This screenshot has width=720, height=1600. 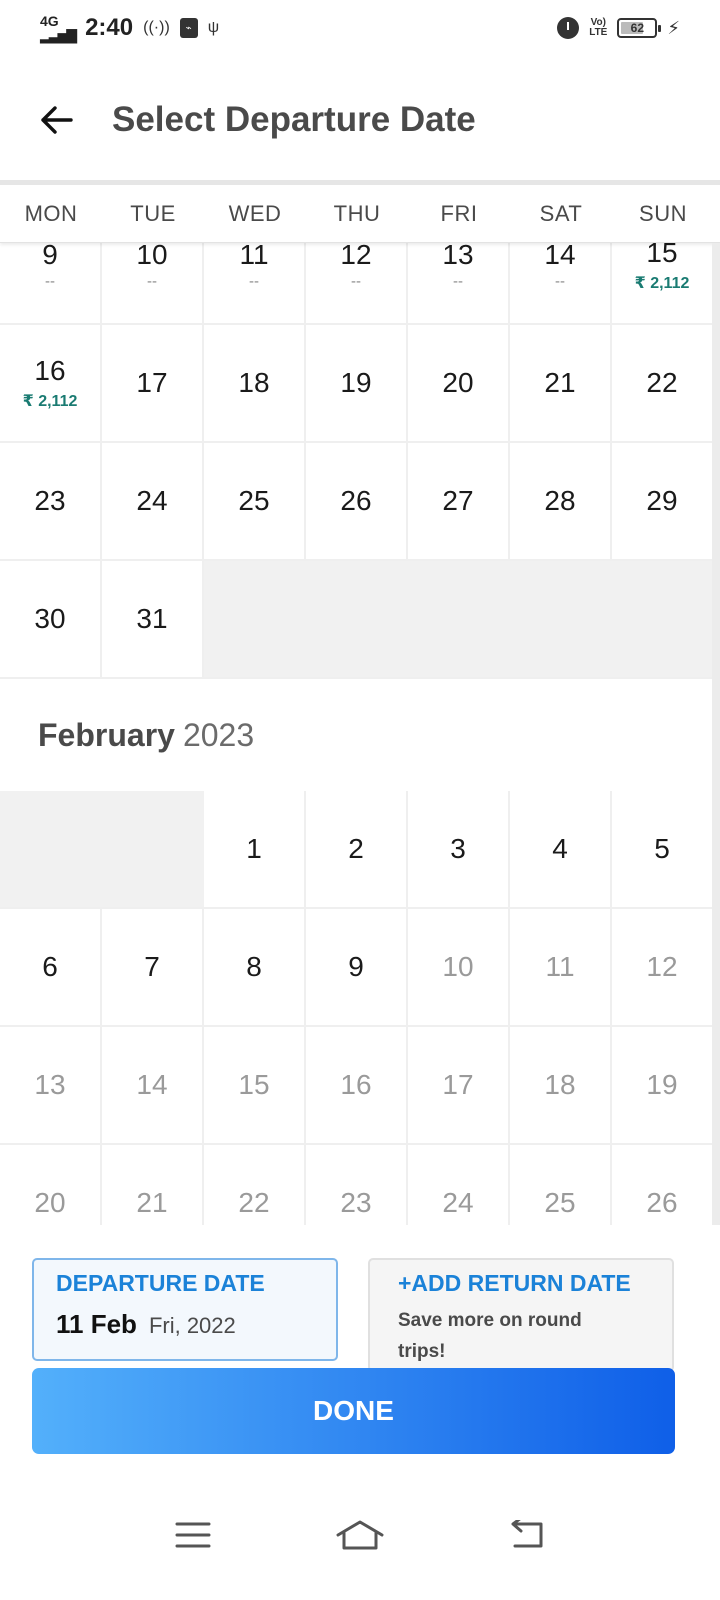 I want to click on calendar-day: 5, so click(x=663, y=850).